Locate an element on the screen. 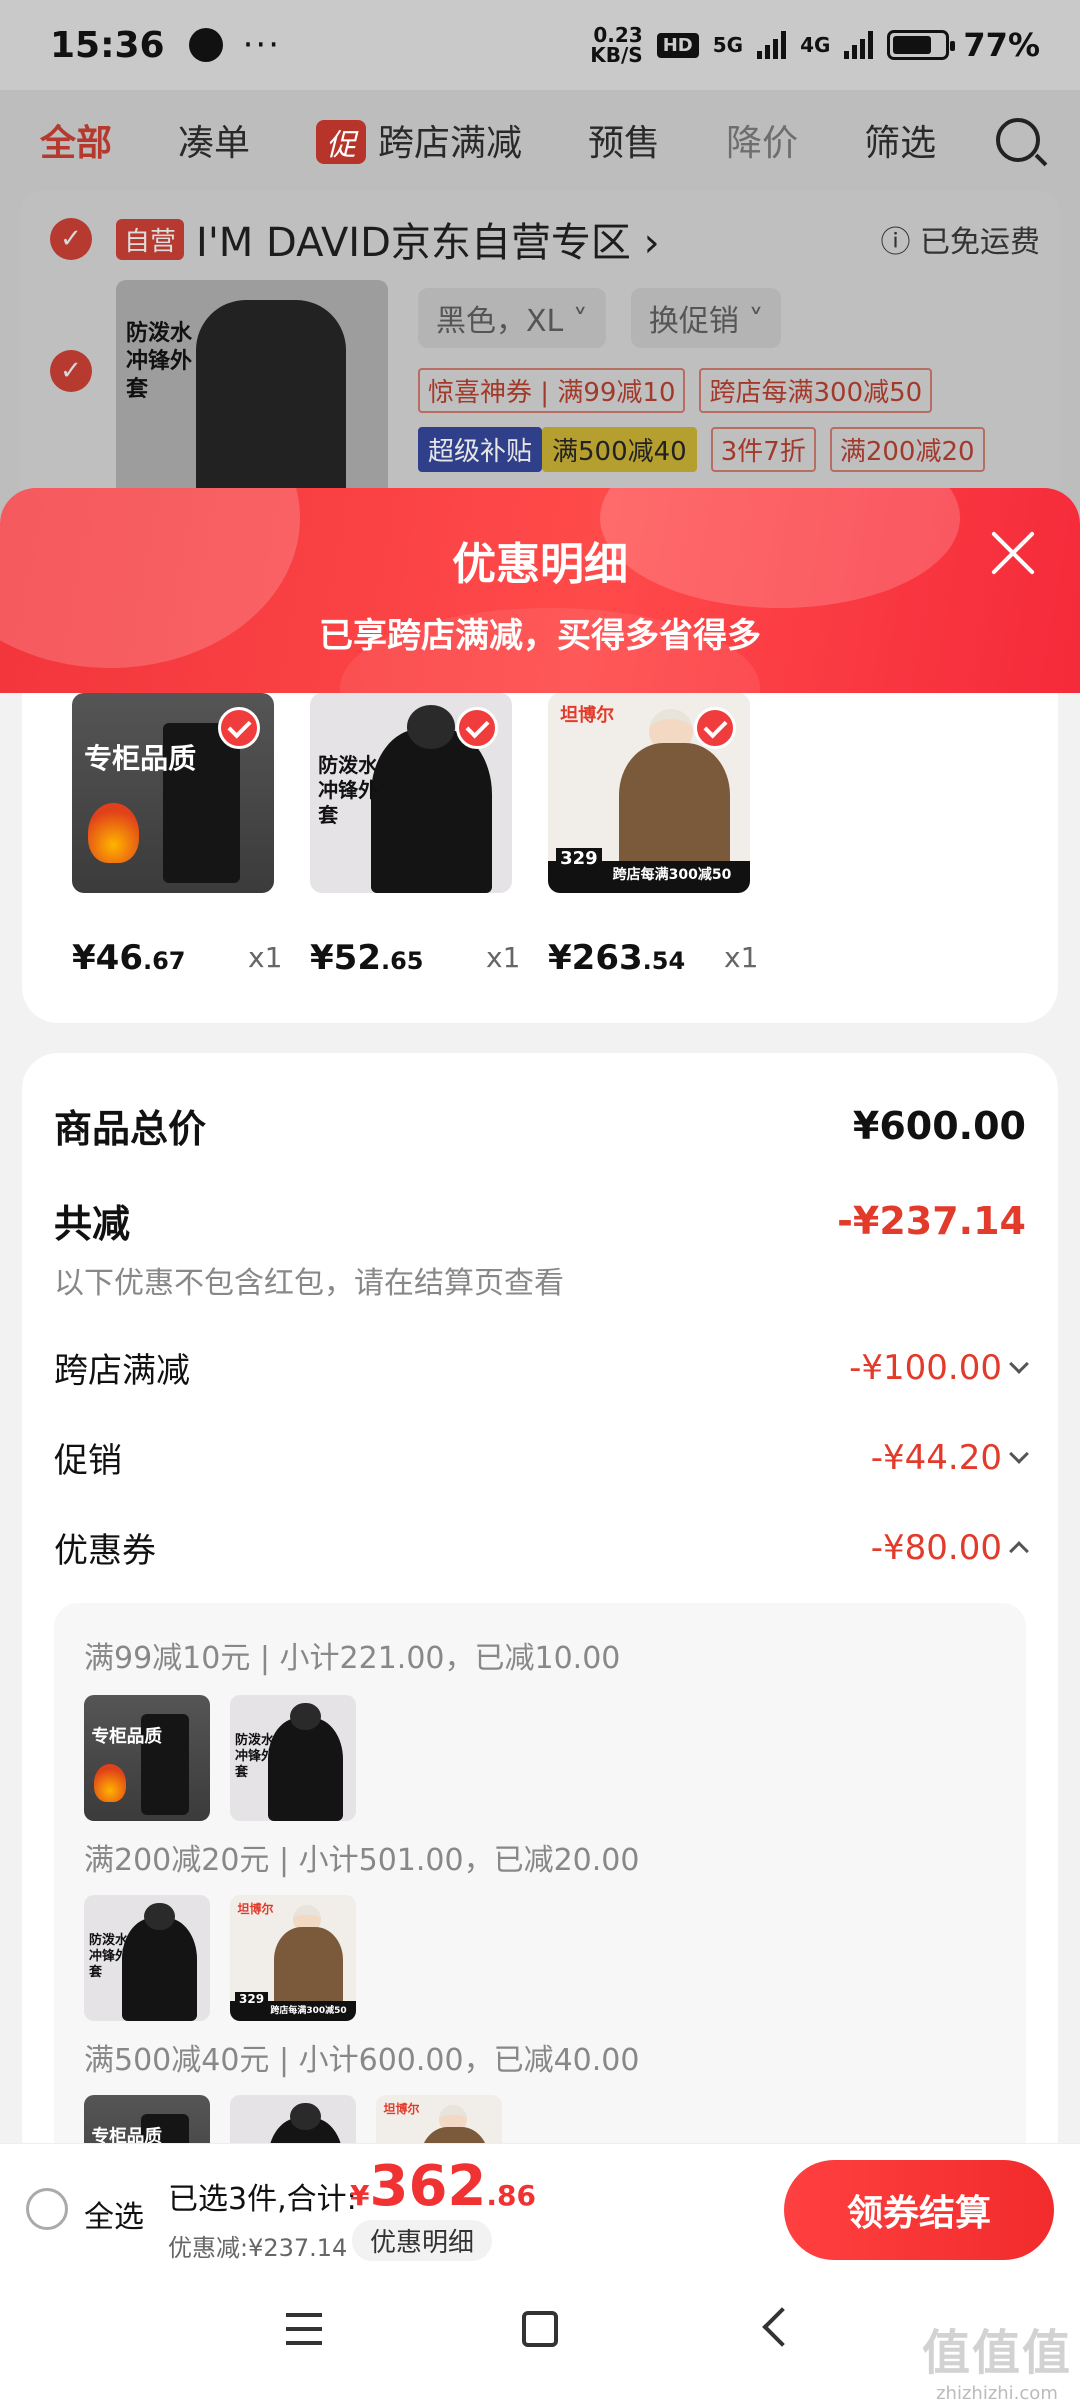 This screenshot has height=2400, width=1080. product-thumbnail: 防泼水冲锋外套 is located at coordinates (252, 390).